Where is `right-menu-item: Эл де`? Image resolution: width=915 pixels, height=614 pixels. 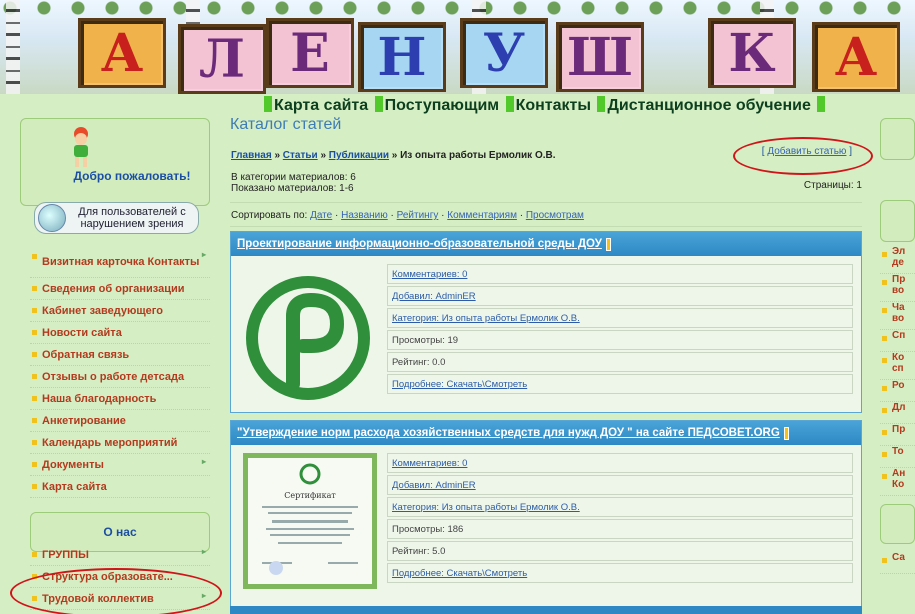
right-menu-item: Эл де is located at coordinates (897, 260).